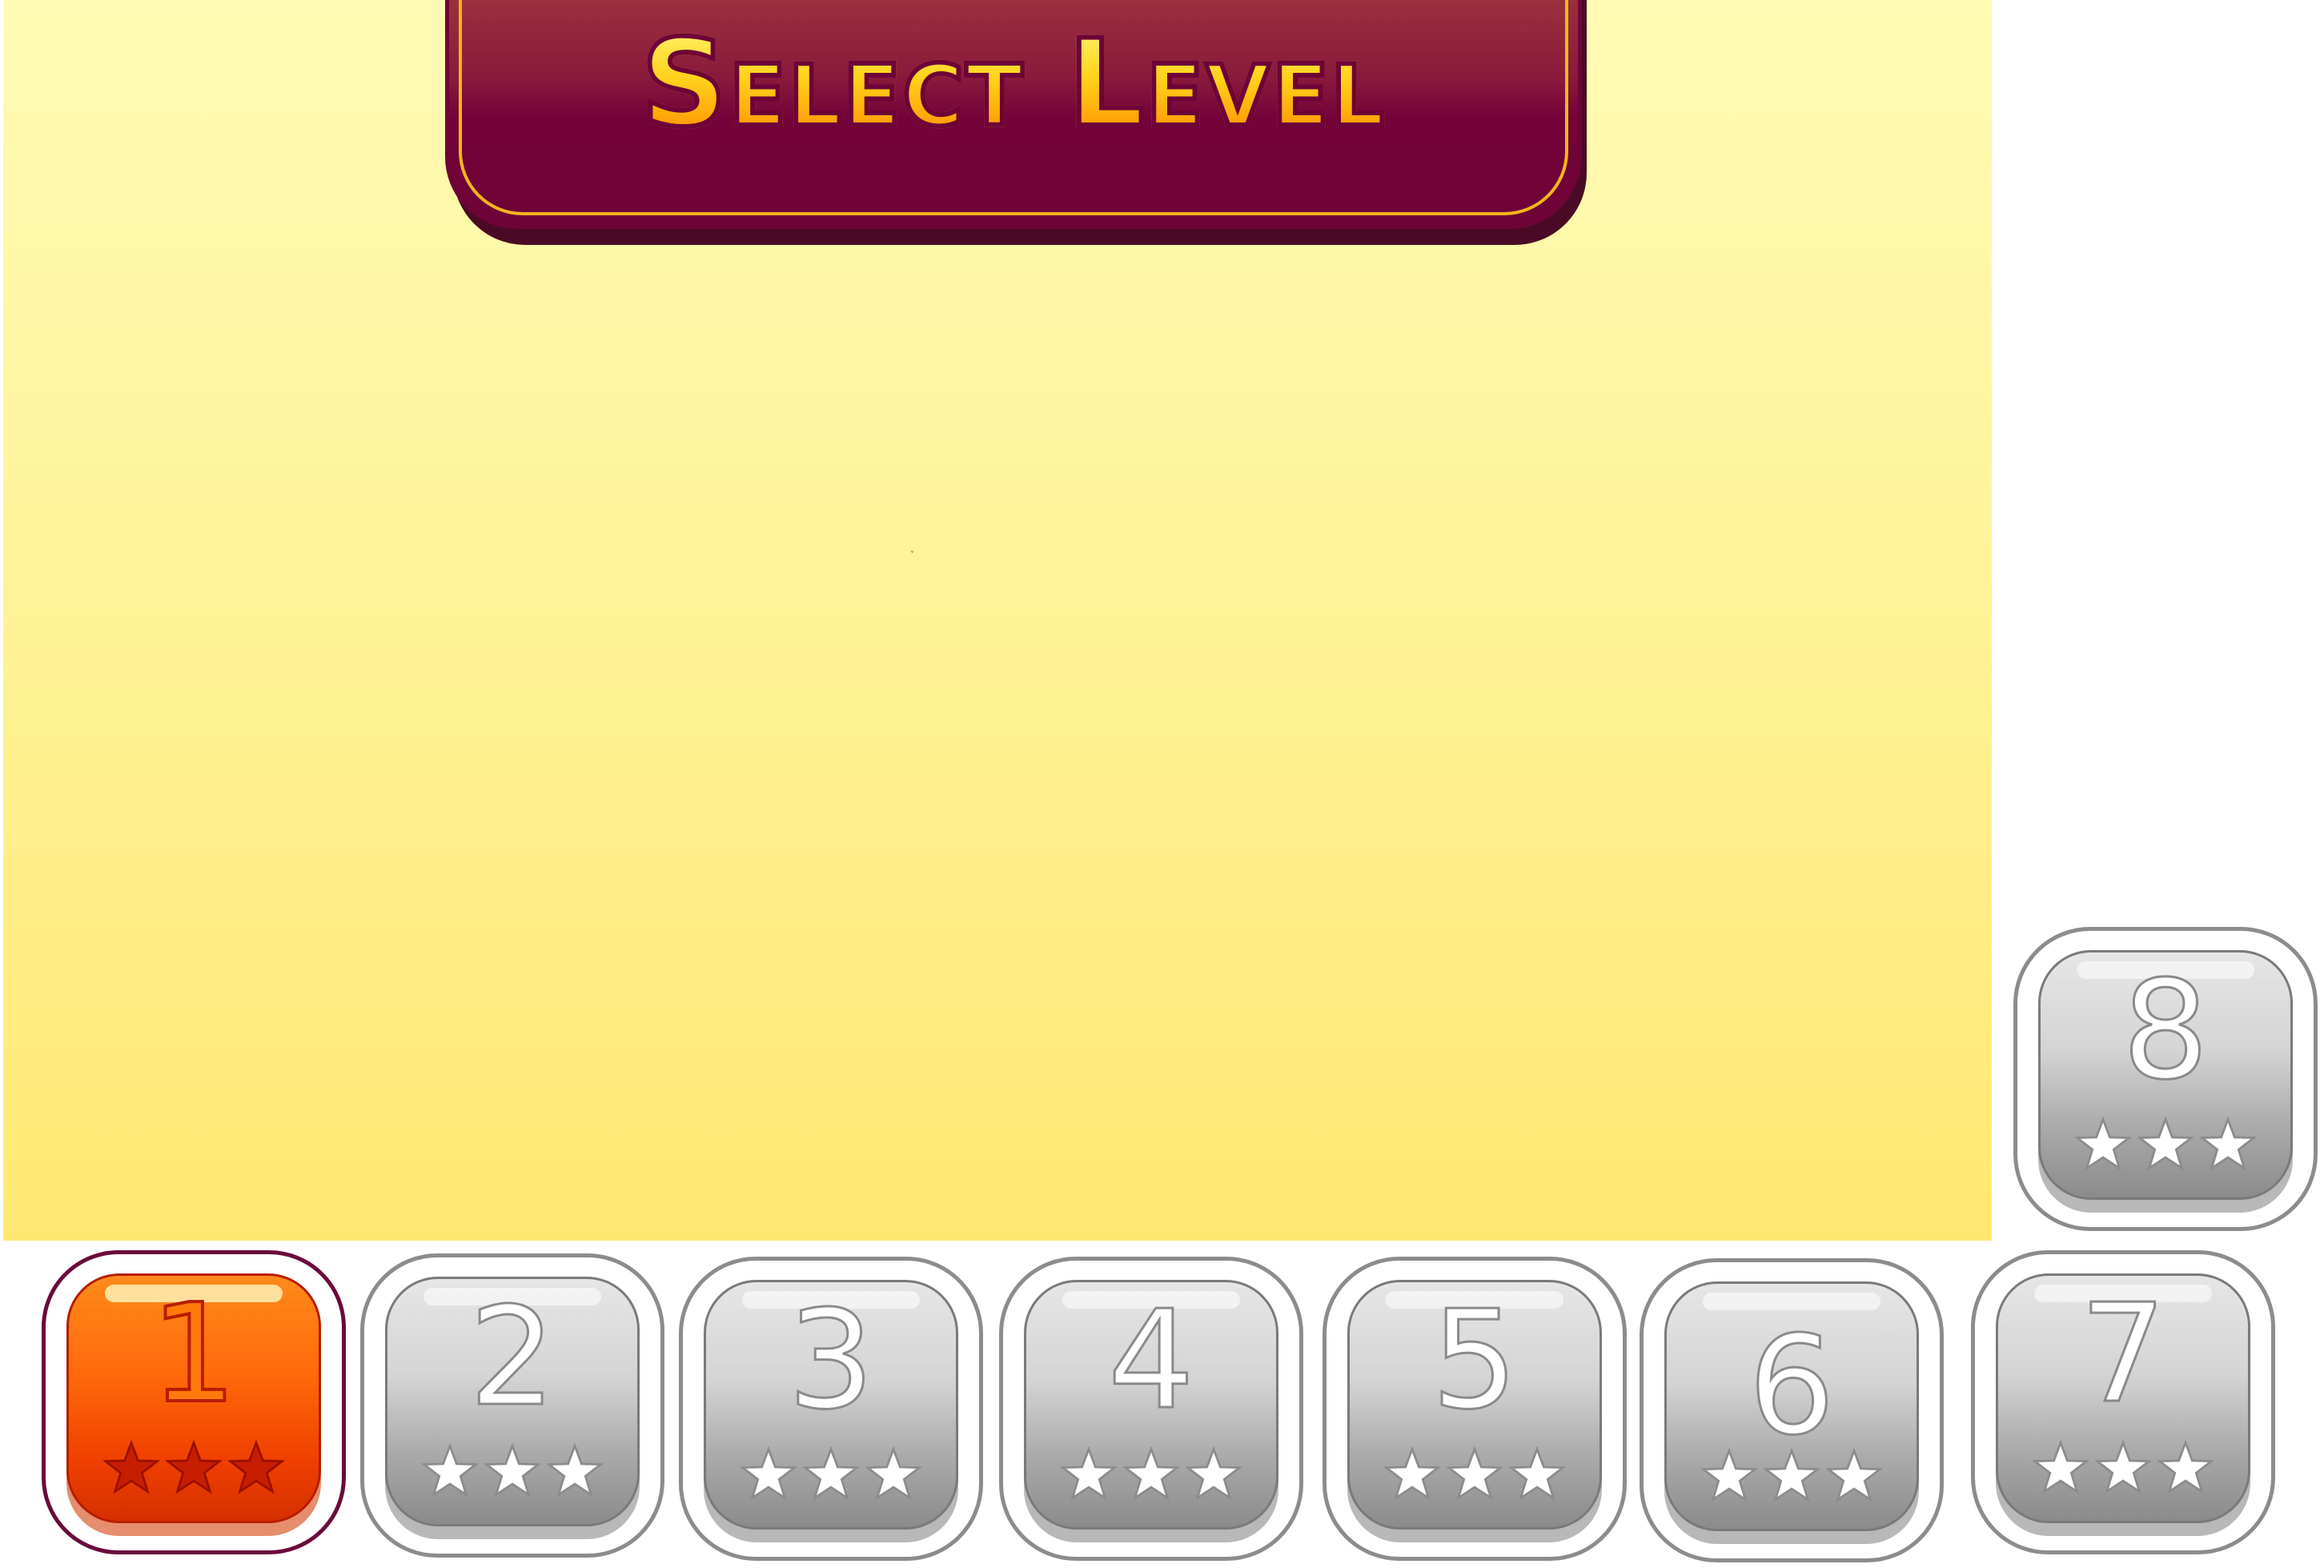  I want to click on level-number: 4, so click(1150, 1360).